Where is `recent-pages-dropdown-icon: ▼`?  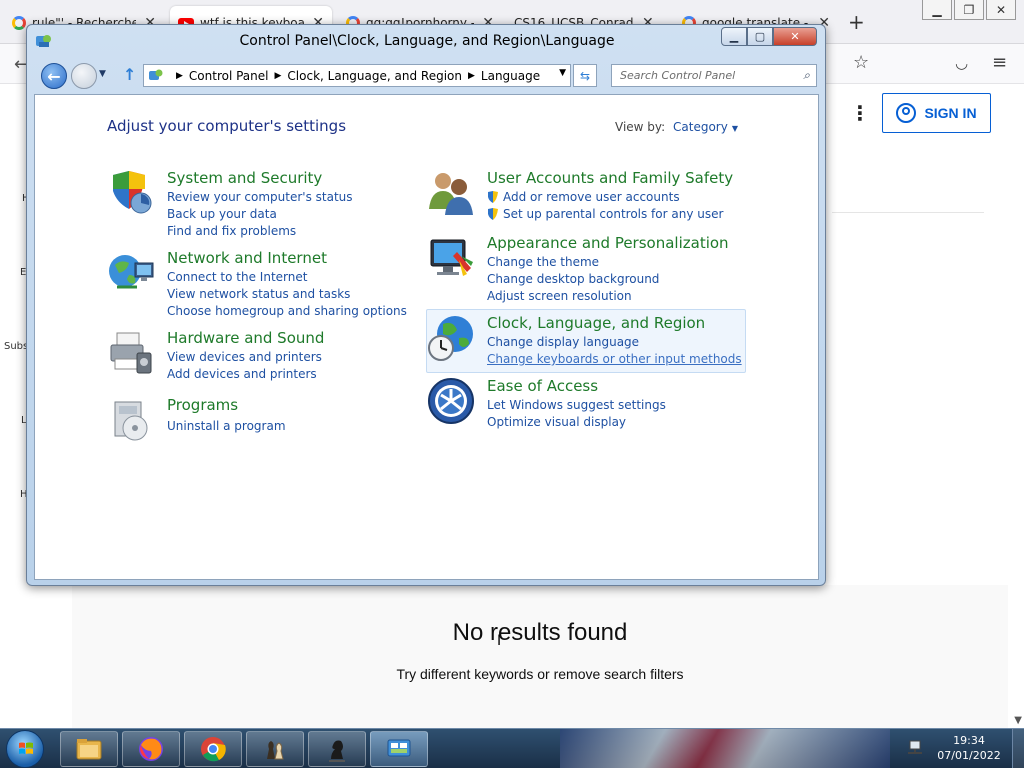
recent-pages-dropdown-icon: ▼ is located at coordinates (102, 74).